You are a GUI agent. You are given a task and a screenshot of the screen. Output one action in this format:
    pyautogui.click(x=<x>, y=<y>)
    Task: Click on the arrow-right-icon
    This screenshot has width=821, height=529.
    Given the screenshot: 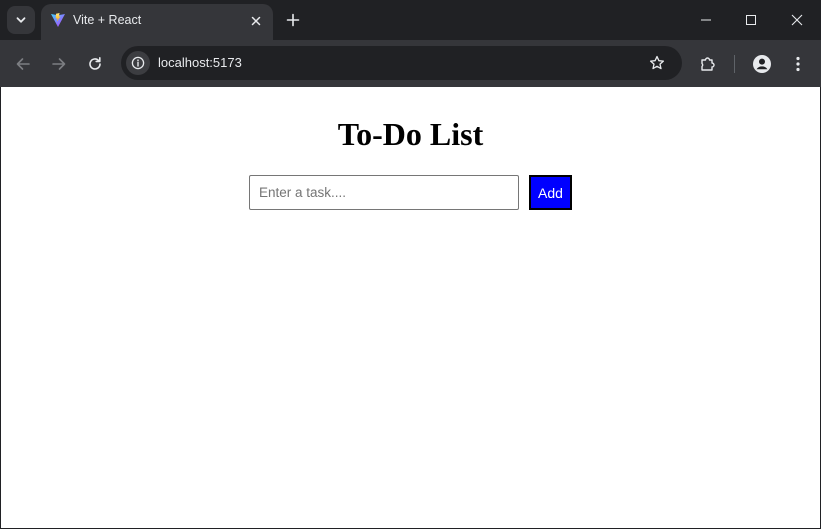 What is the action you would take?
    pyautogui.click(x=59, y=64)
    